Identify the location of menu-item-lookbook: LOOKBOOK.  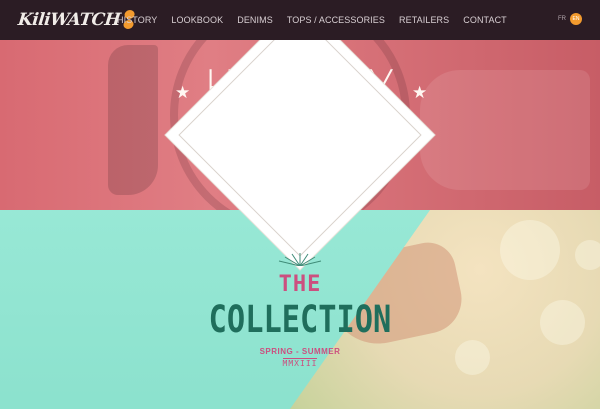
(197, 20).